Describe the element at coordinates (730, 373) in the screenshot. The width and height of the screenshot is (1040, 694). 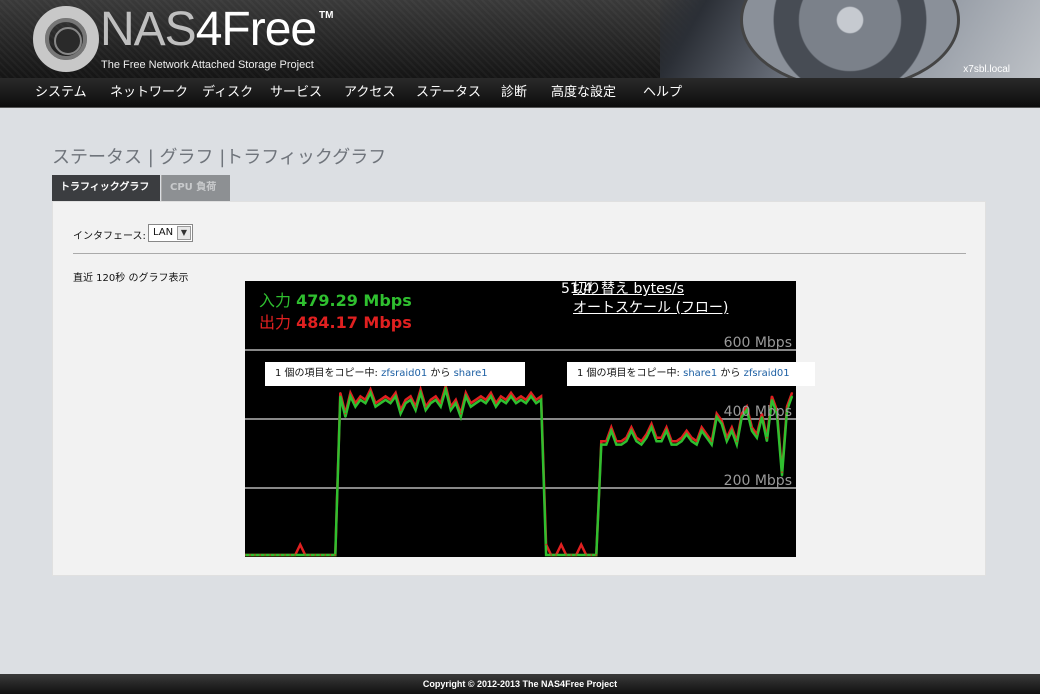
I see `copy-right-from: から` at that location.